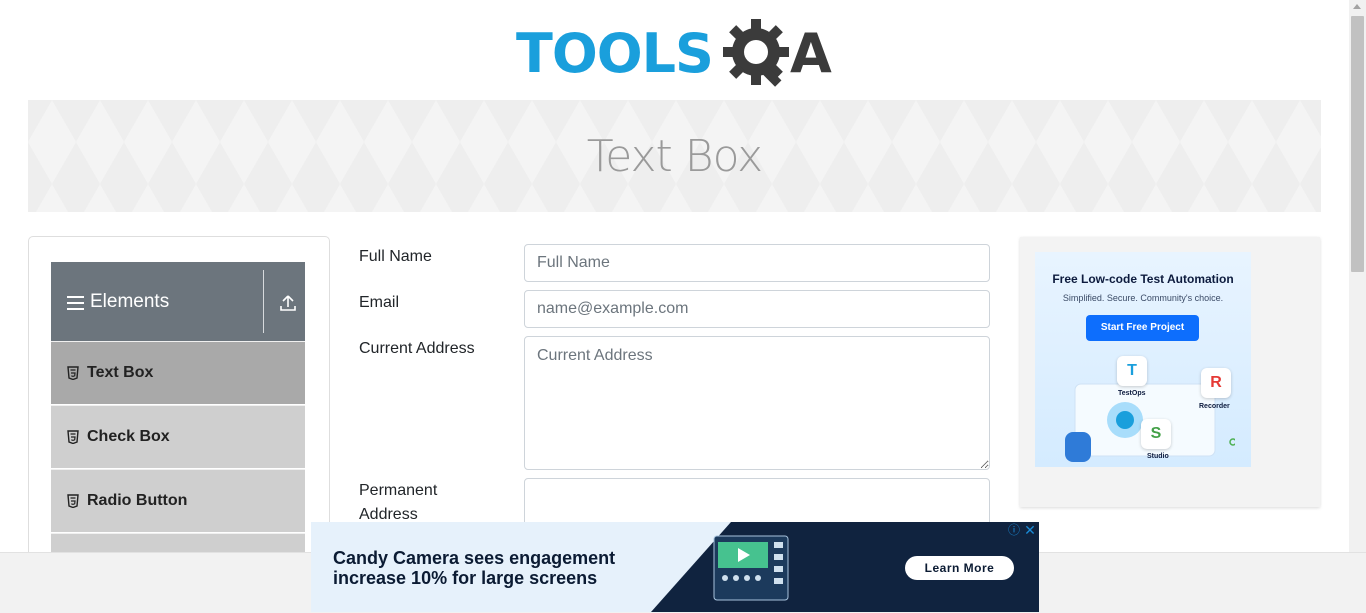  What do you see at coordinates (1357, 276) in the screenshot?
I see `page-scrollbar` at bounding box center [1357, 276].